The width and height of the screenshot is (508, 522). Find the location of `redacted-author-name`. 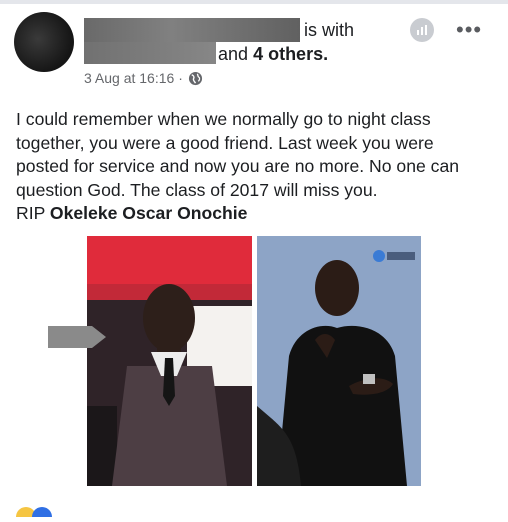

redacted-author-name is located at coordinates (192, 30).